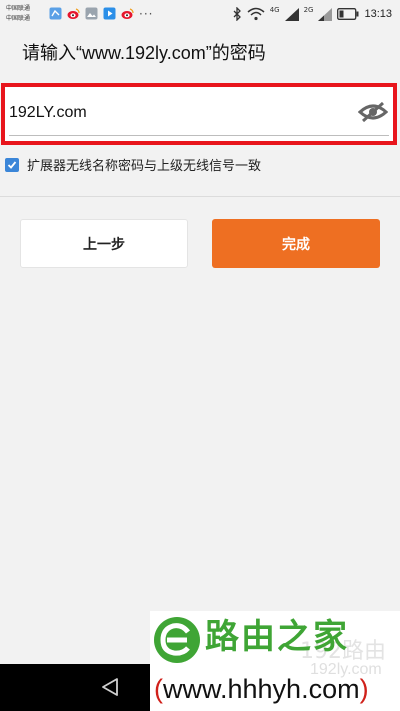 Image resolution: width=400 pixels, height=711 pixels. I want to click on gallery-icon, so click(91, 13).